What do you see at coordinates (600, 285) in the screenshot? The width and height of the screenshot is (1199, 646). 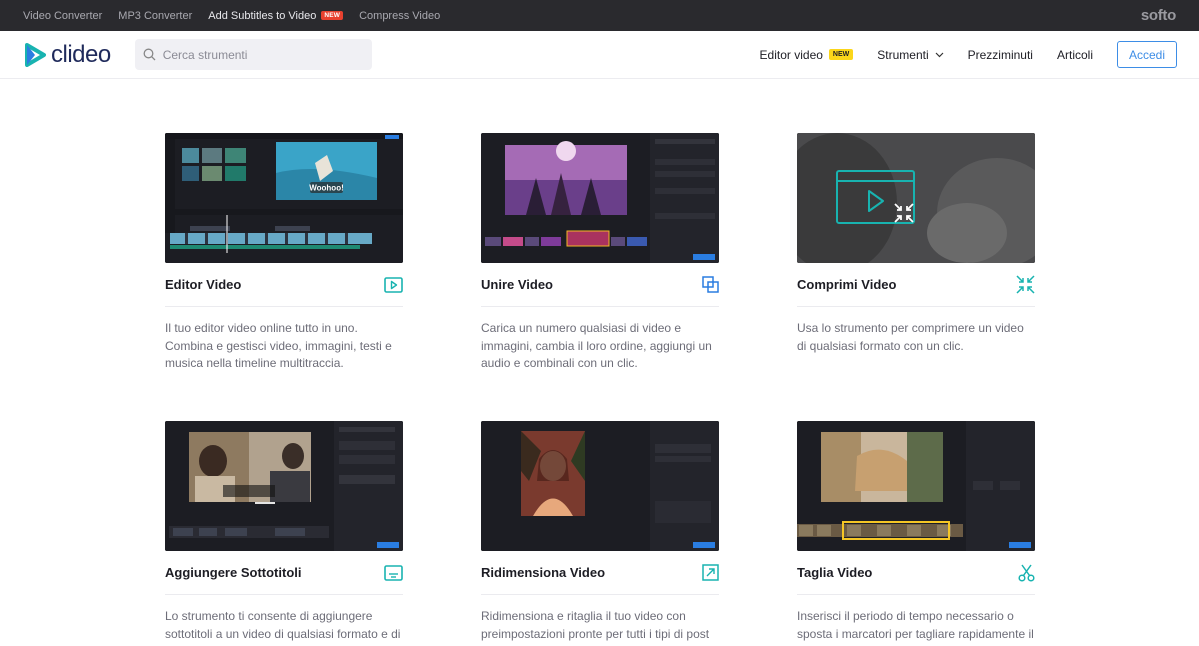 I see `card-header: Unire Video` at bounding box center [600, 285].